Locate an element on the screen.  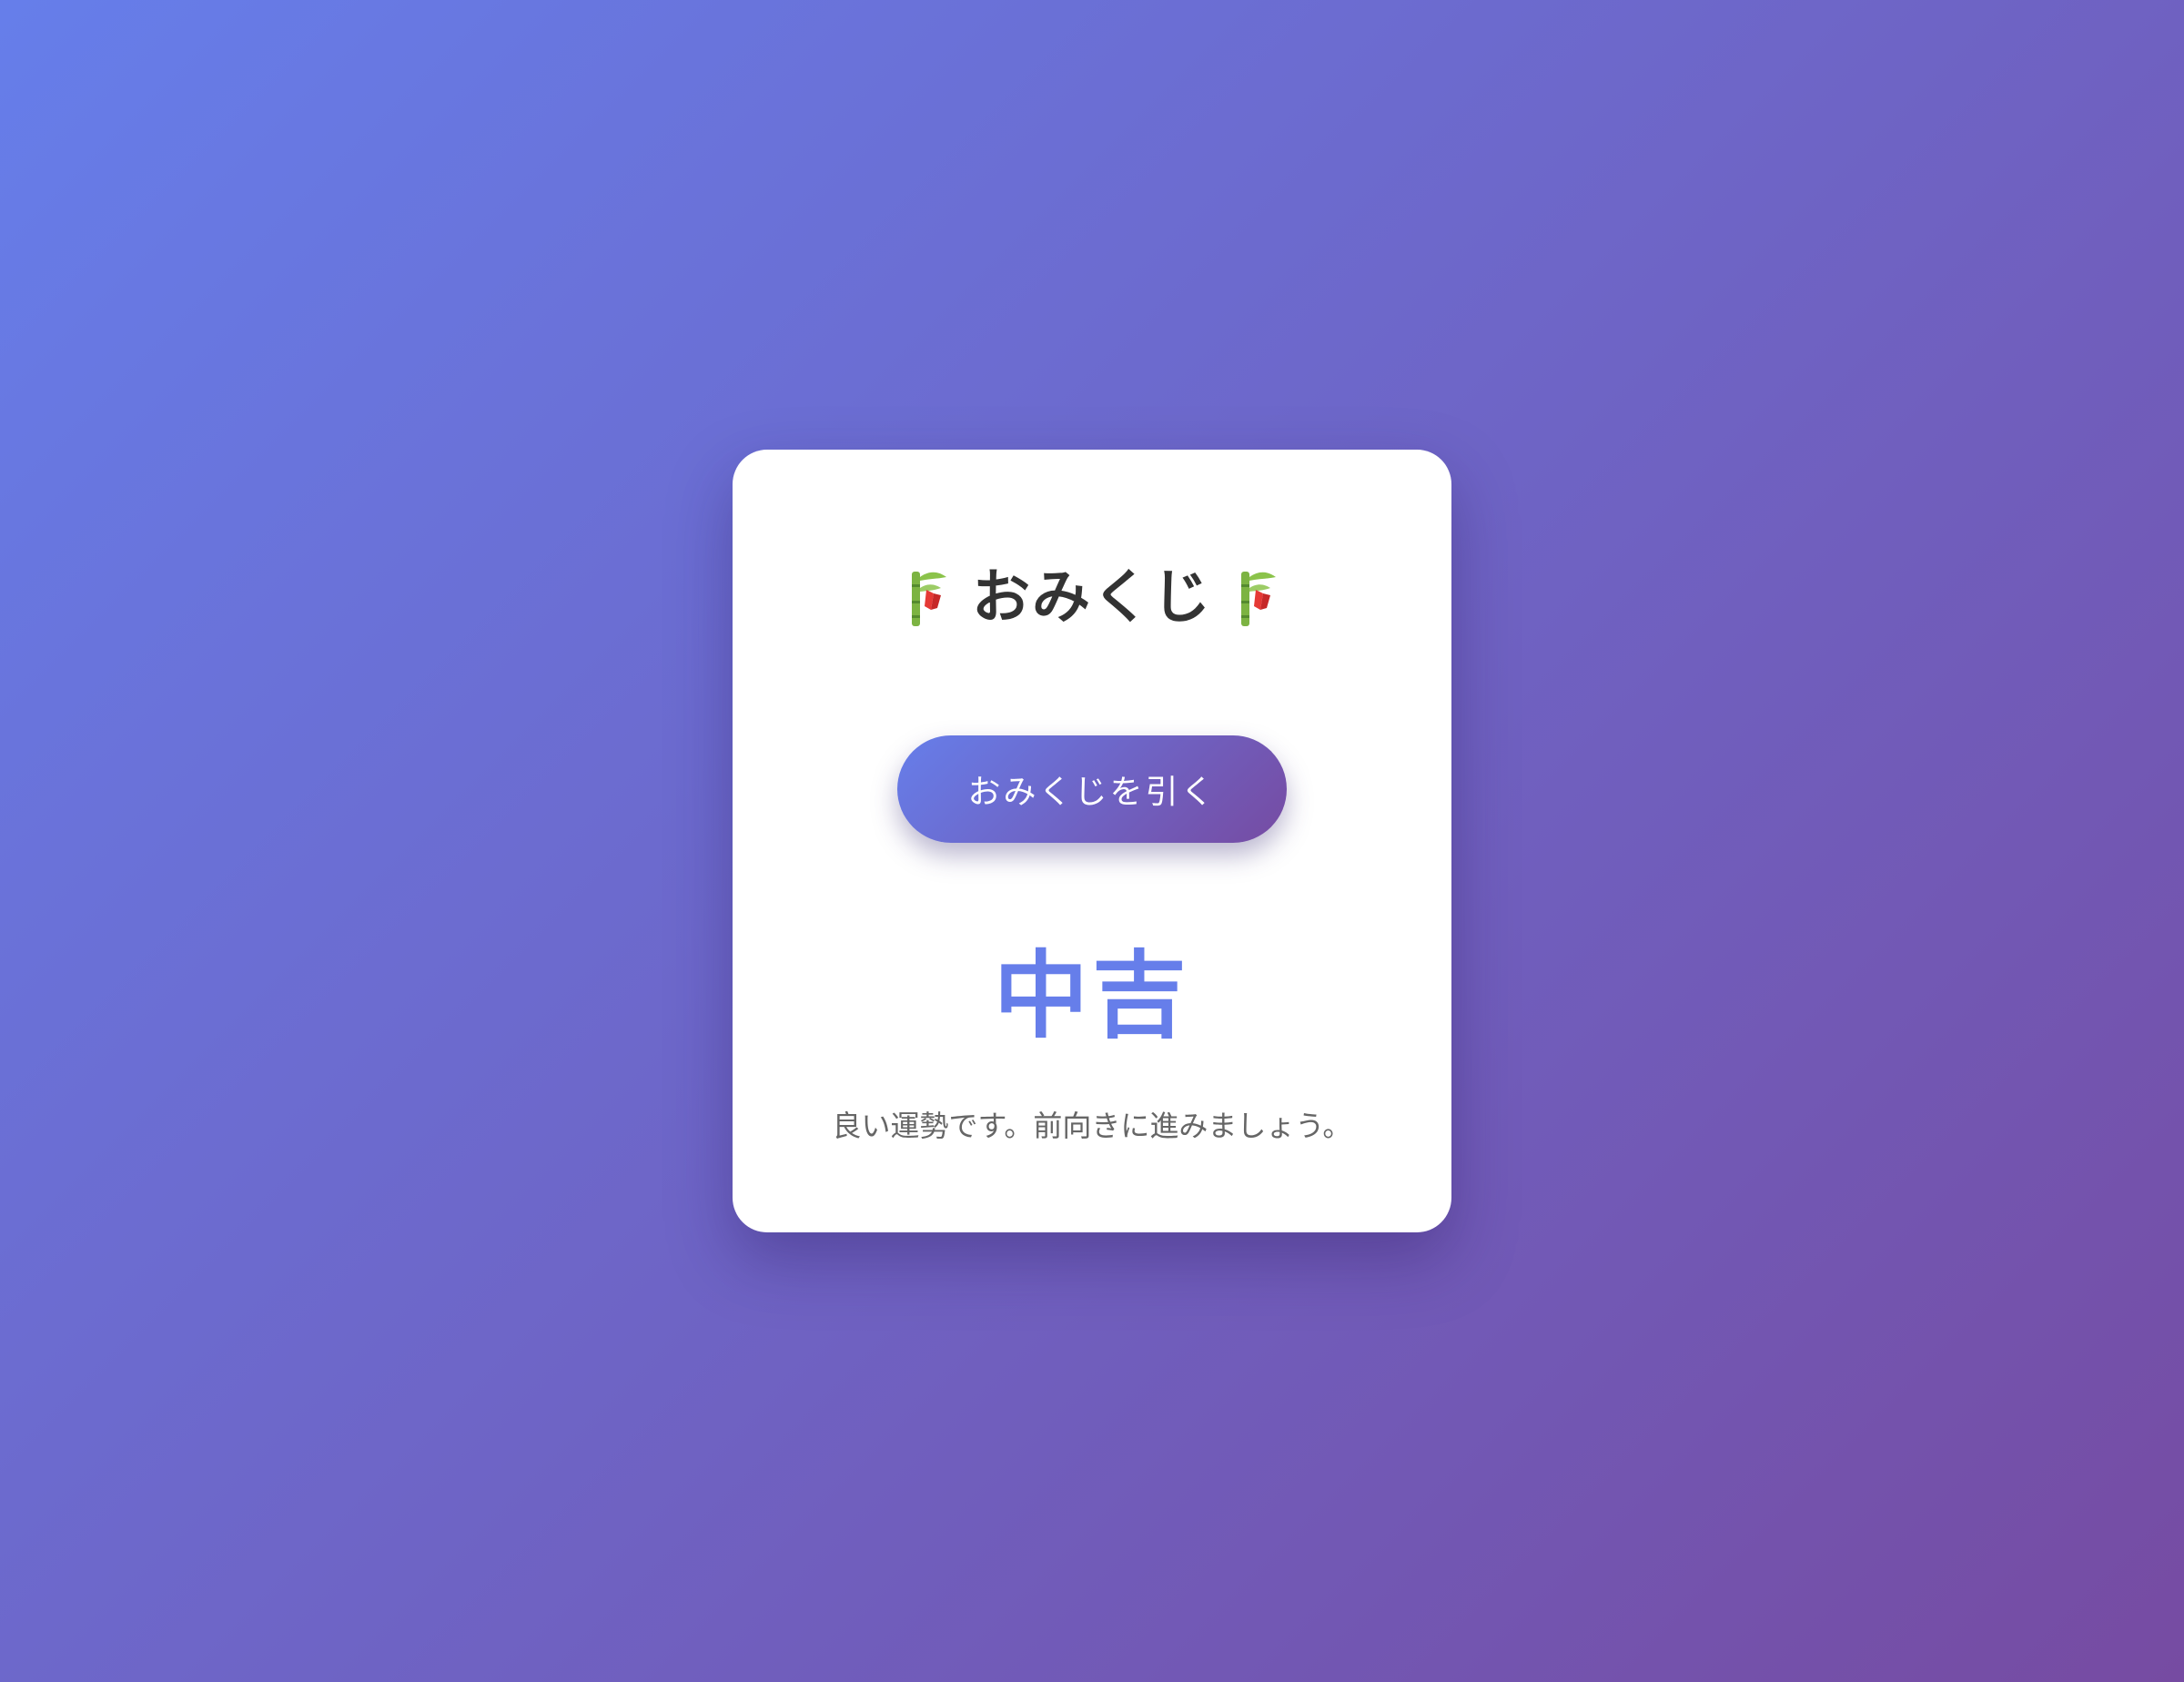
title-text: おみくじ is located at coordinates (1092, 598).